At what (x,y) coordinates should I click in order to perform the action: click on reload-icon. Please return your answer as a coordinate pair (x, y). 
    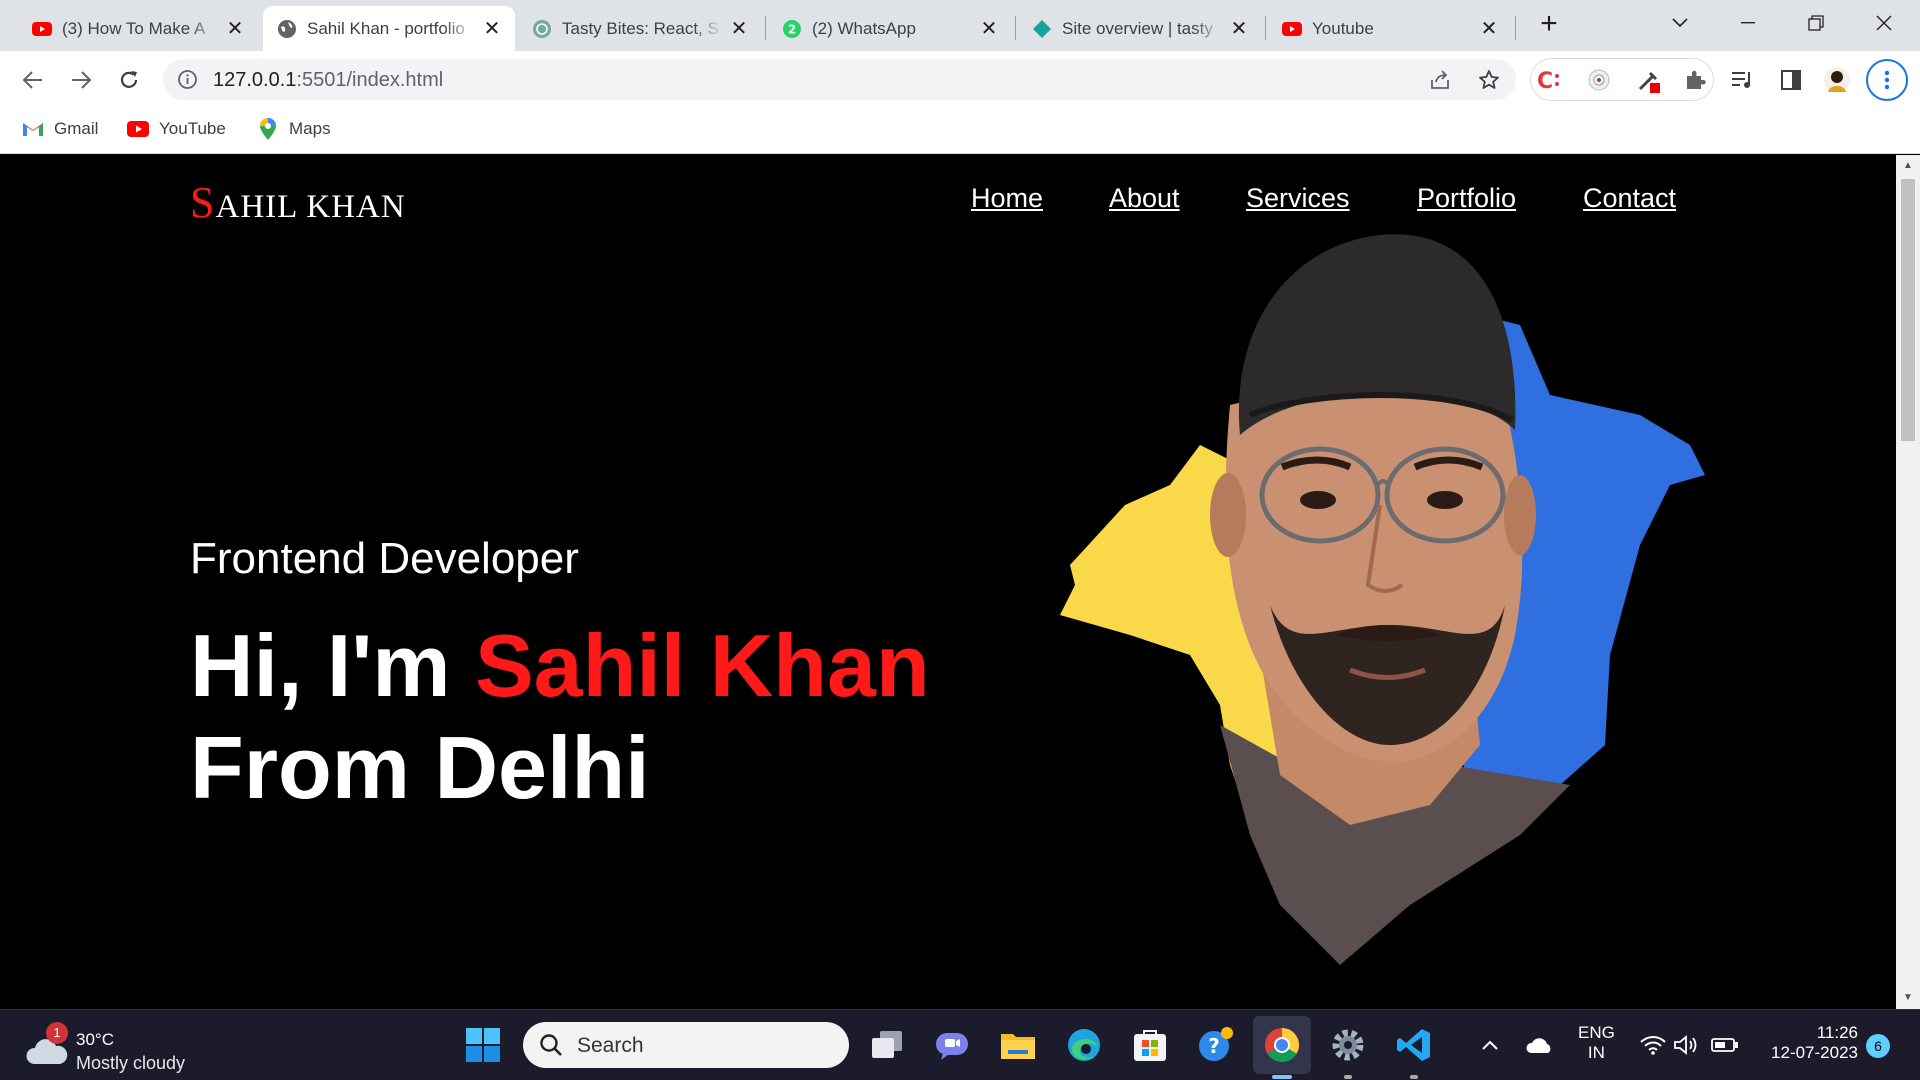
    Looking at the image, I should click on (129, 80).